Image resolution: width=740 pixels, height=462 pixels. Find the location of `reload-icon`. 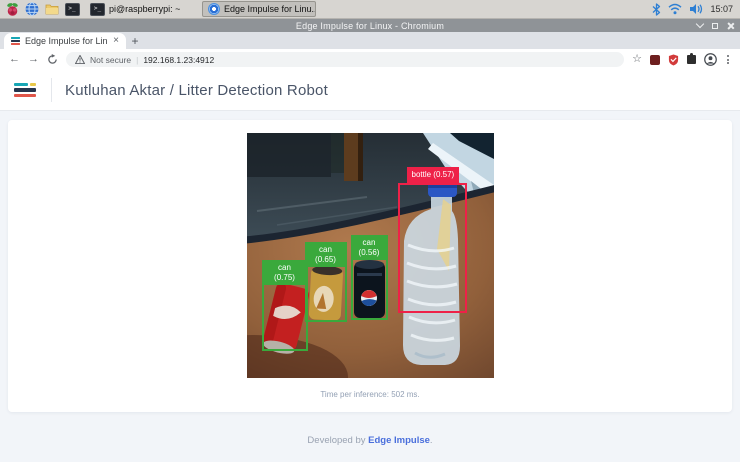

reload-icon is located at coordinates (52, 59).